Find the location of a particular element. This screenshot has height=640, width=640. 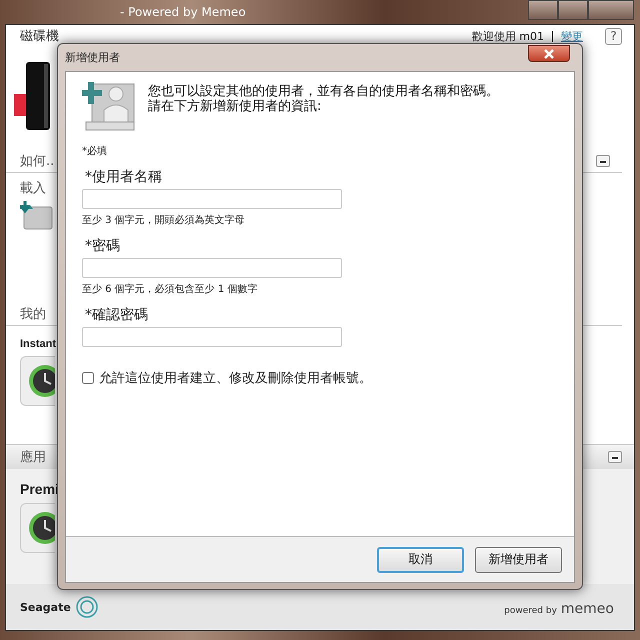

close-button is located at coordinates (549, 53).